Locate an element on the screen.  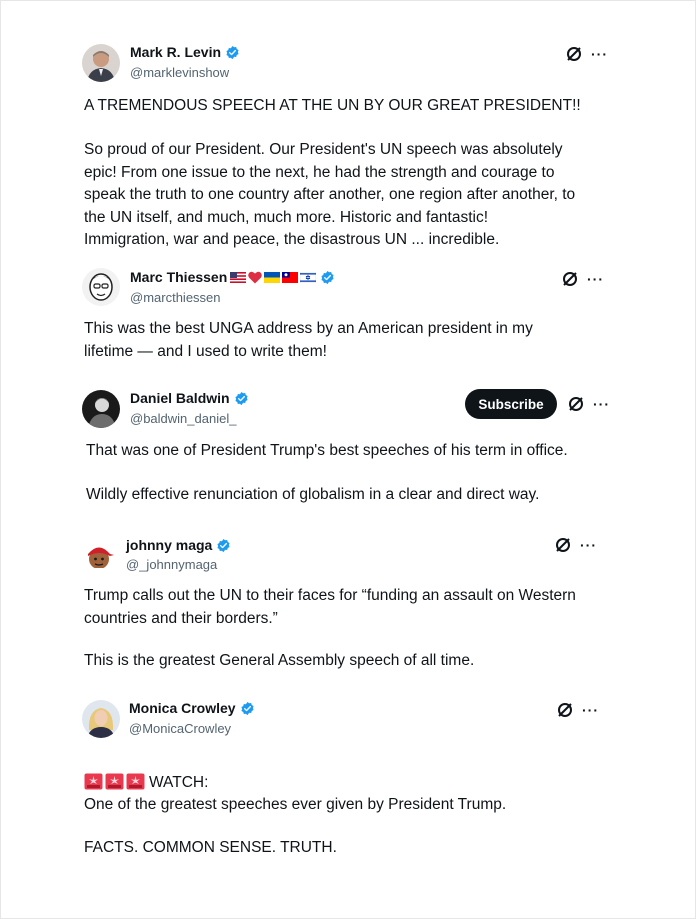
woman-headshot-avatar is located at coordinates (101, 719).